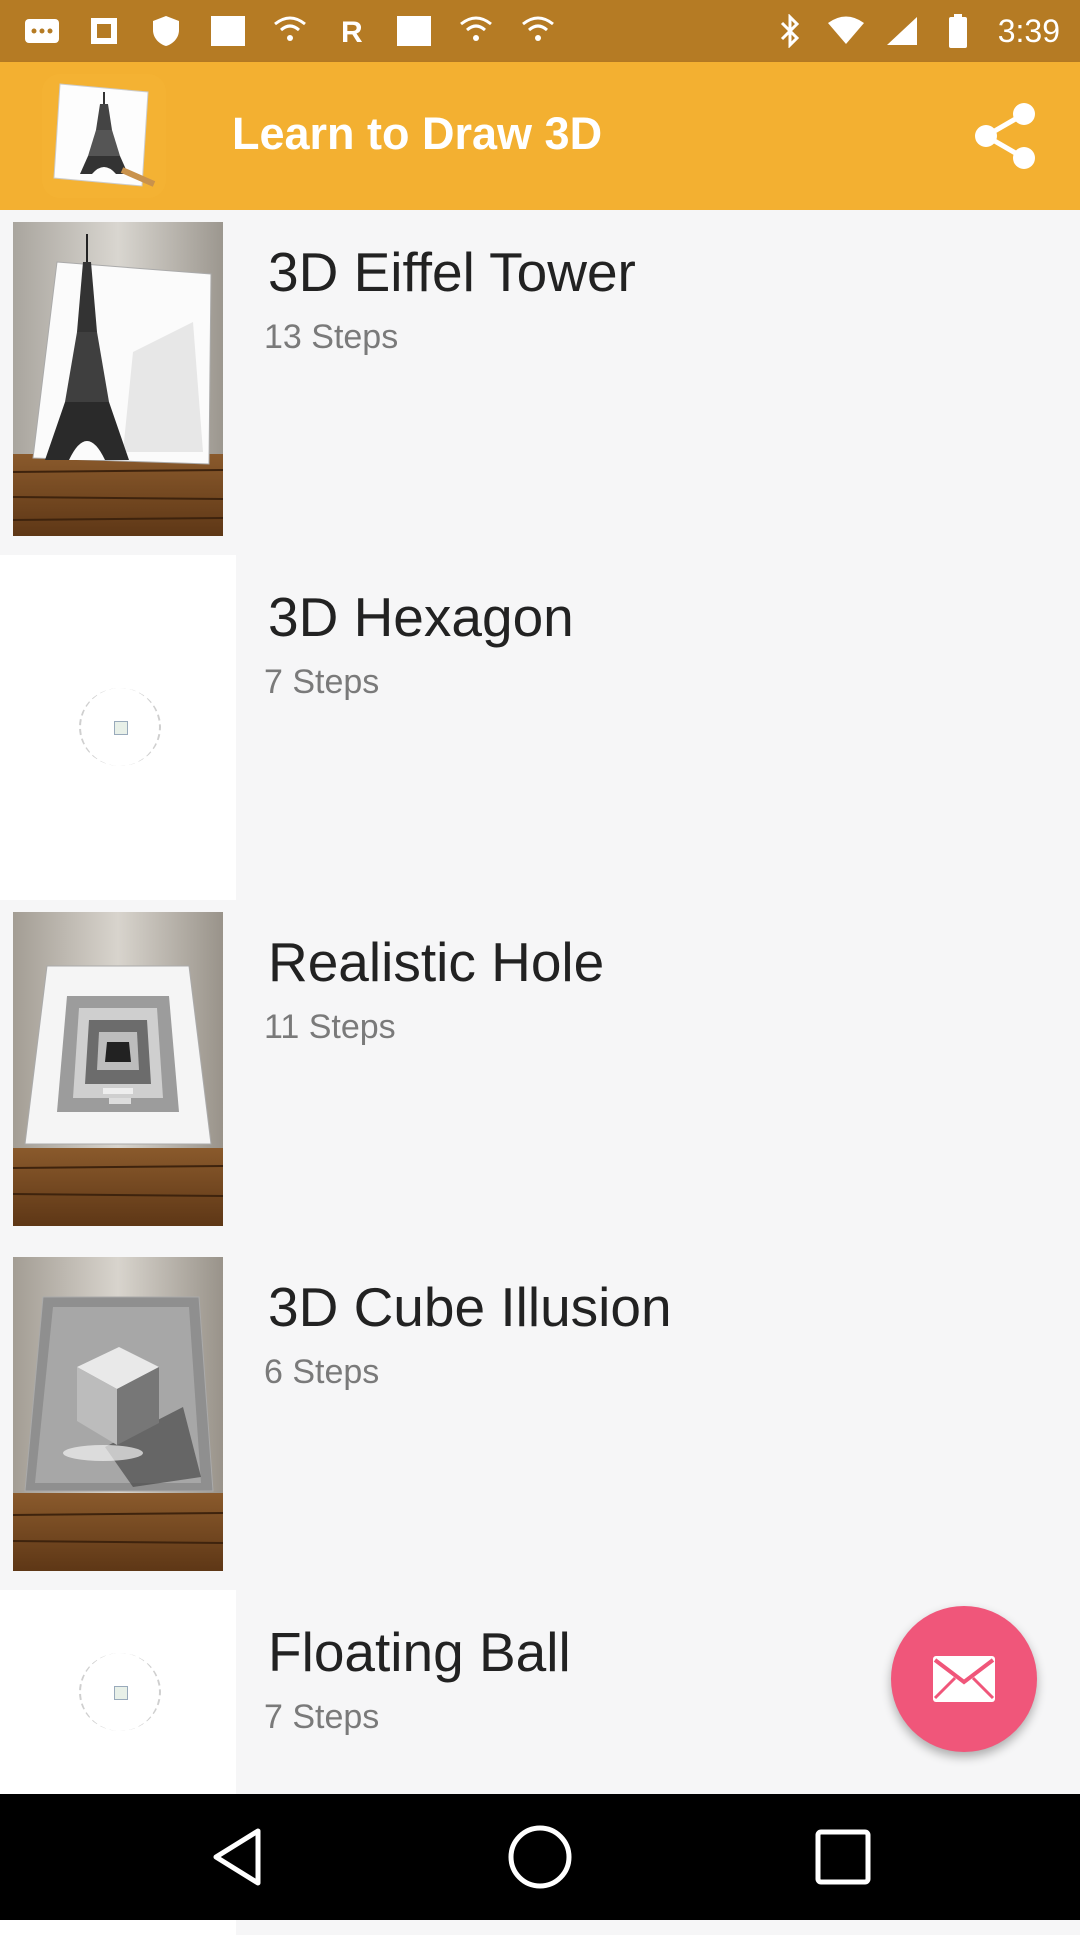 The width and height of the screenshot is (1080, 1935). I want to click on app-bar: Learn to Draw 3D, so click(540, 136).